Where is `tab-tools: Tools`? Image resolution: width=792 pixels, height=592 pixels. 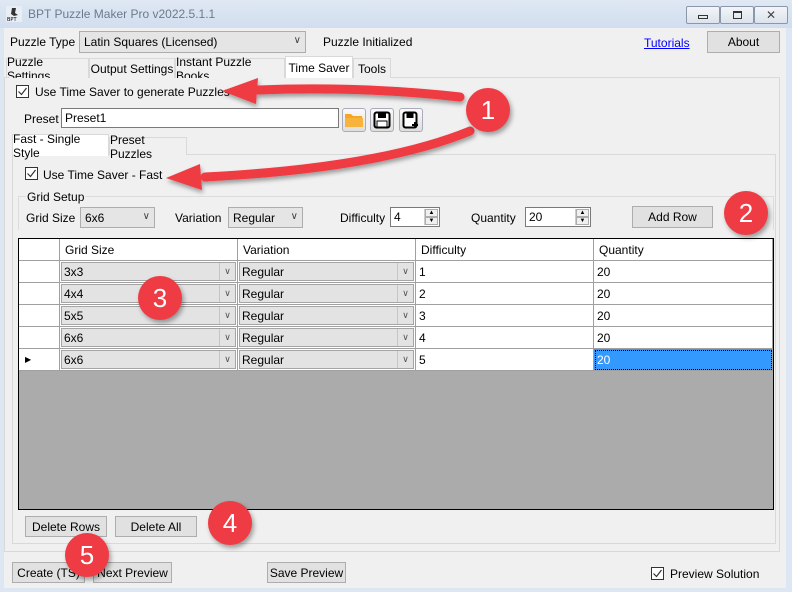
tab-tools: Tools is located at coordinates (372, 68).